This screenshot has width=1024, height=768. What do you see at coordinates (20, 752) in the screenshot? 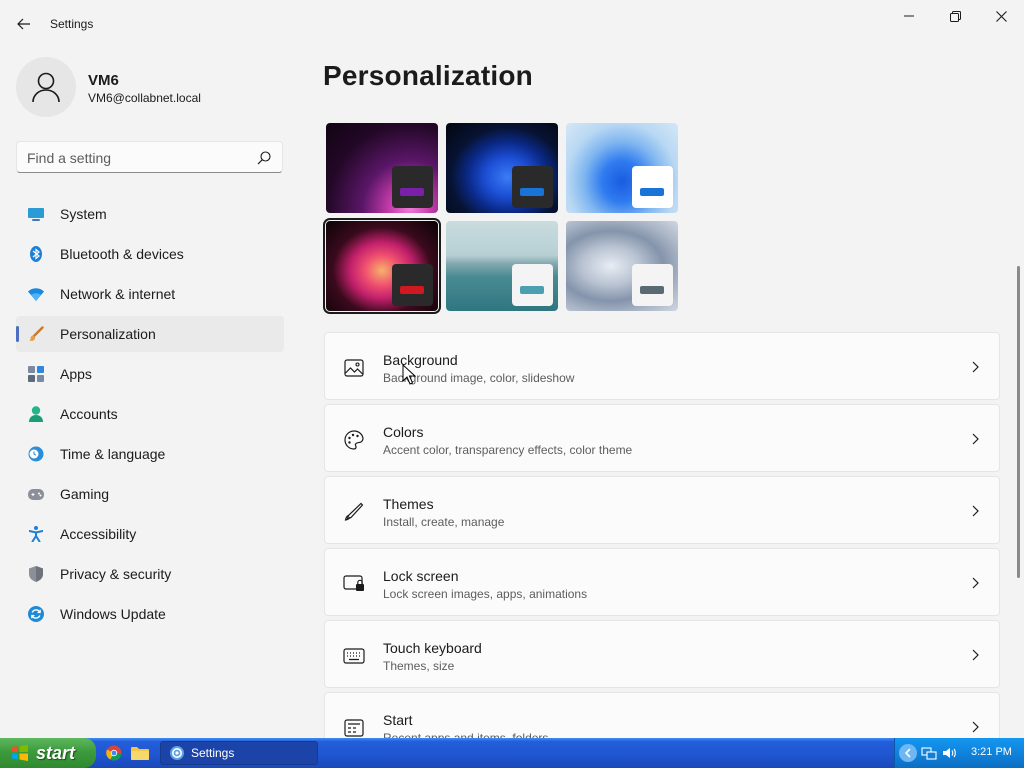
I see `windows-flag-icon` at bounding box center [20, 752].